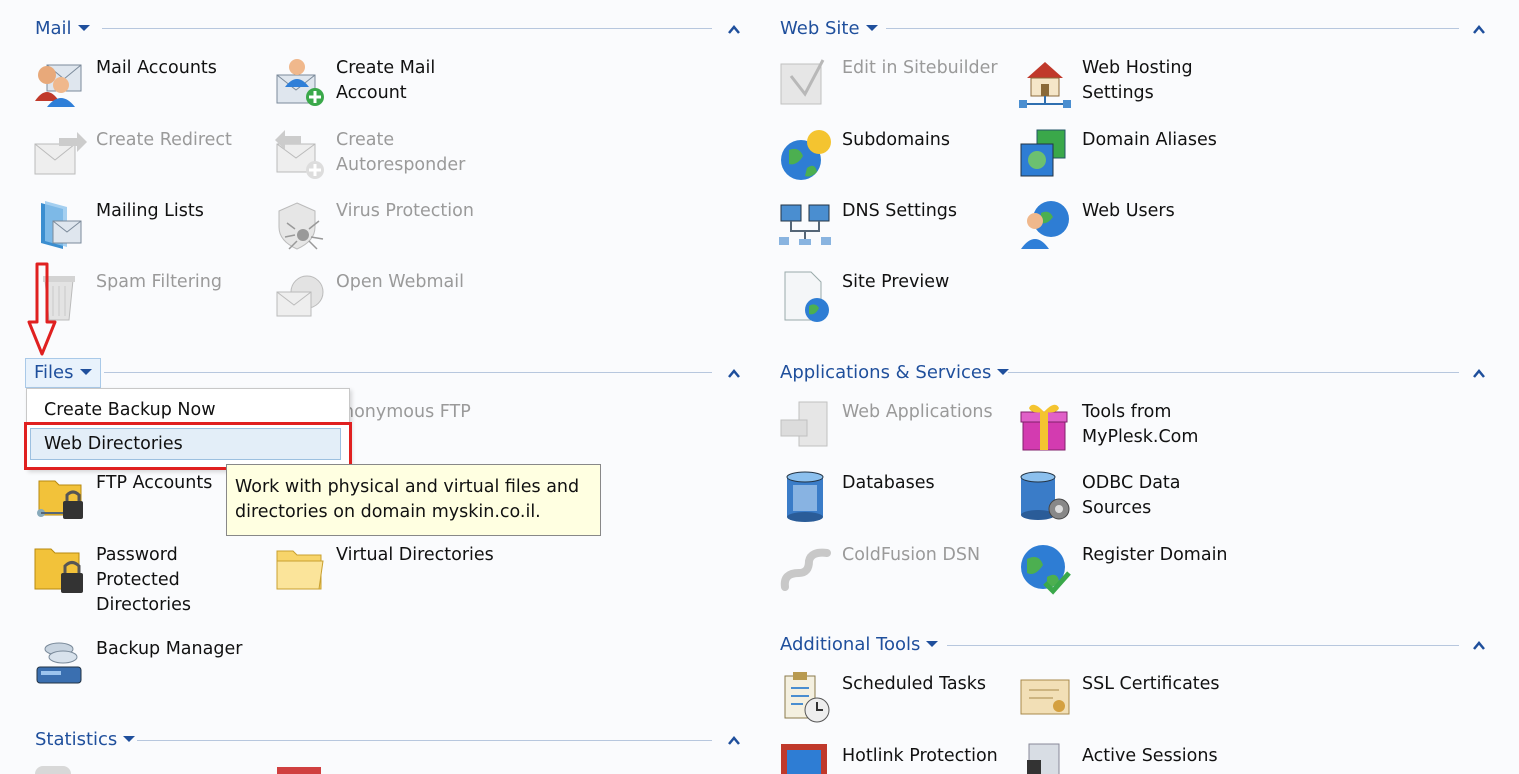 The width and height of the screenshot is (1519, 774). What do you see at coordinates (60, 500) in the screenshot?
I see `ftp-accounts-item` at bounding box center [60, 500].